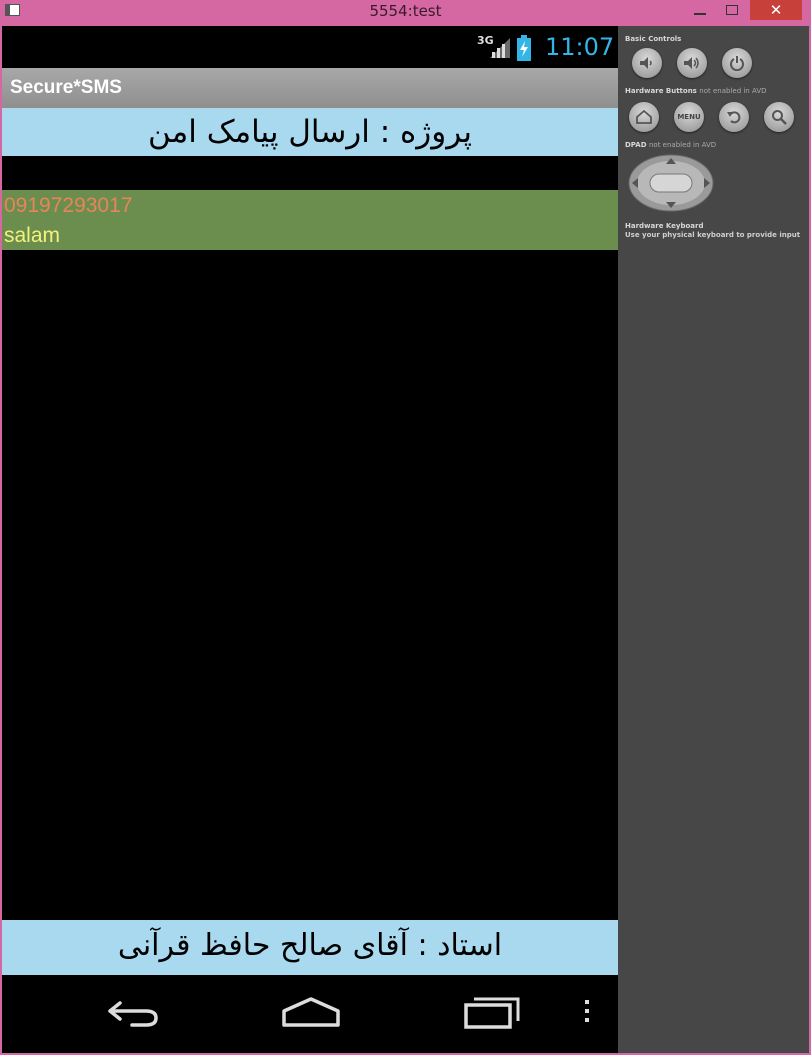  What do you see at coordinates (587, 1013) in the screenshot?
I see `overflow-menu-icon` at bounding box center [587, 1013].